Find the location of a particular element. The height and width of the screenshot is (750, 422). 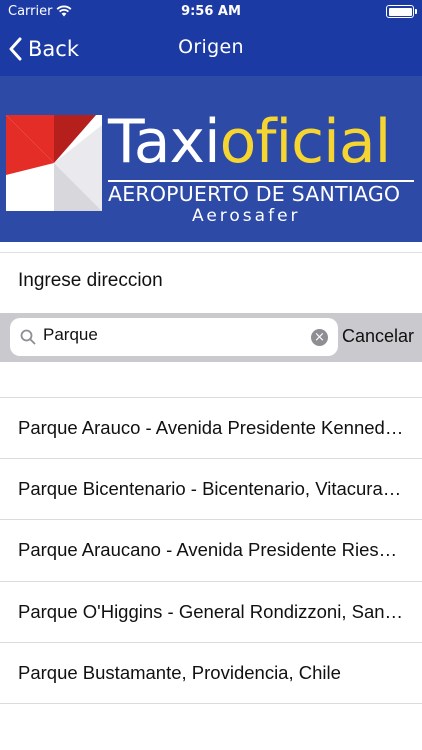

brand-subtitle: AEROPUERTO DE SANTIAGO is located at coordinates (254, 194).